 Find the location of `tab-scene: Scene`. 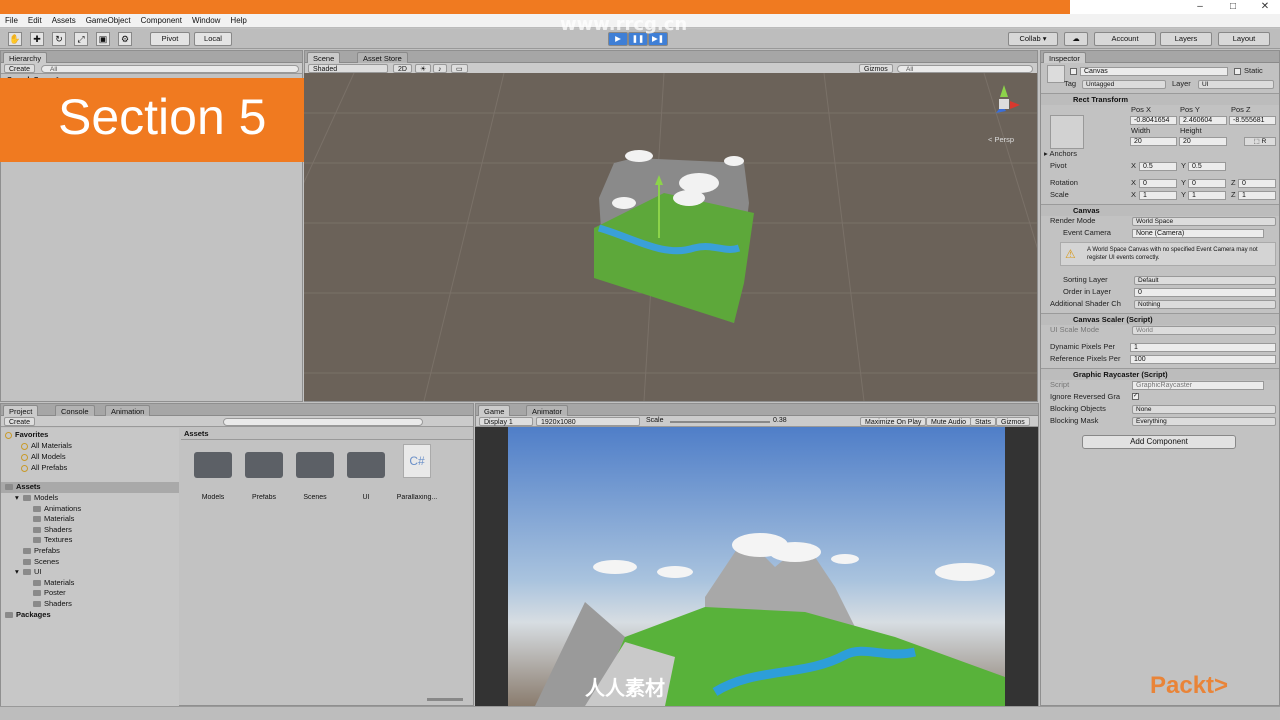

tab-scene: Scene is located at coordinates (324, 57).